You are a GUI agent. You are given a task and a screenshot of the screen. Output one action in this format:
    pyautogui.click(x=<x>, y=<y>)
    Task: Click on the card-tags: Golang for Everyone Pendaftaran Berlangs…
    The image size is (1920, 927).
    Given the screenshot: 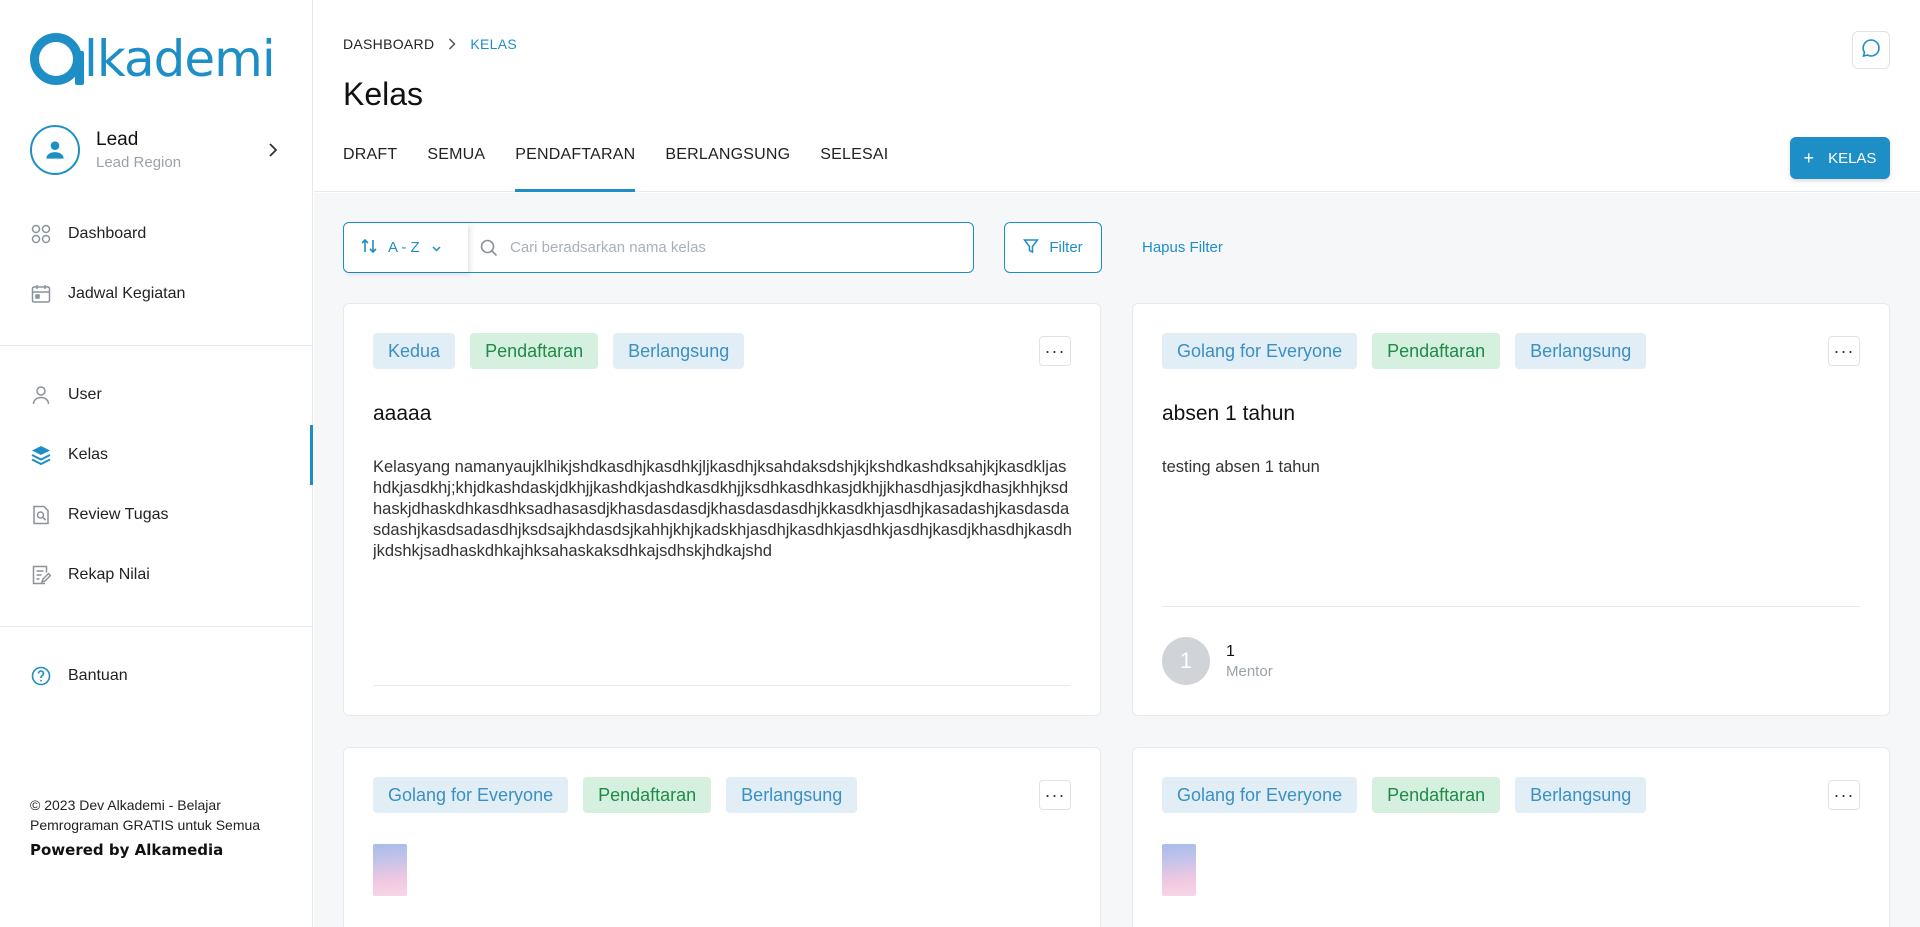 What is the action you would take?
    pyautogui.click(x=622, y=795)
    